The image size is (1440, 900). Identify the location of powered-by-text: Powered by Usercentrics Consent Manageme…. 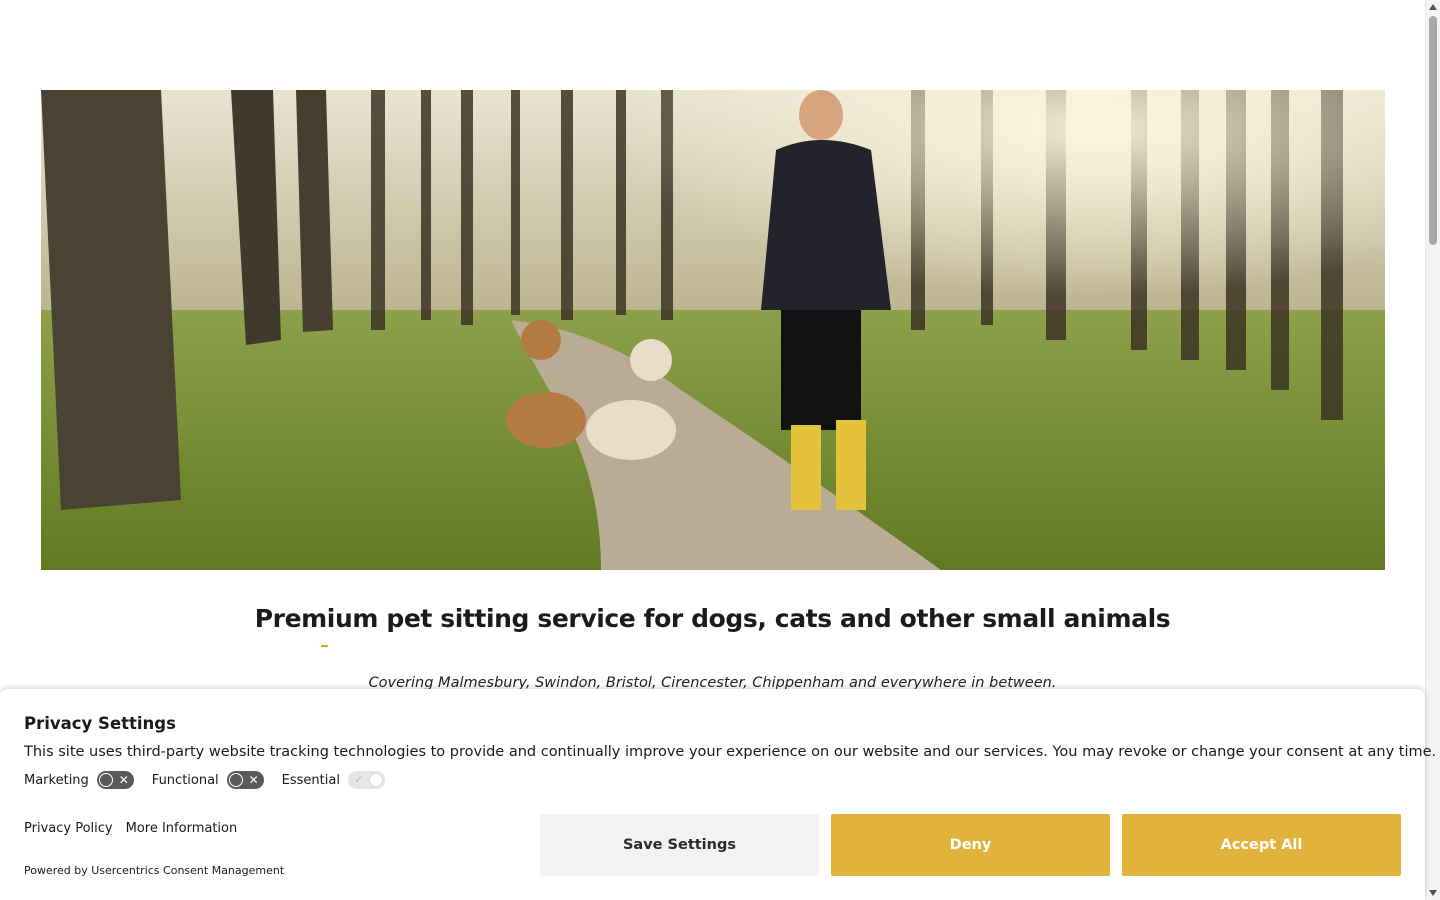
(154, 870).